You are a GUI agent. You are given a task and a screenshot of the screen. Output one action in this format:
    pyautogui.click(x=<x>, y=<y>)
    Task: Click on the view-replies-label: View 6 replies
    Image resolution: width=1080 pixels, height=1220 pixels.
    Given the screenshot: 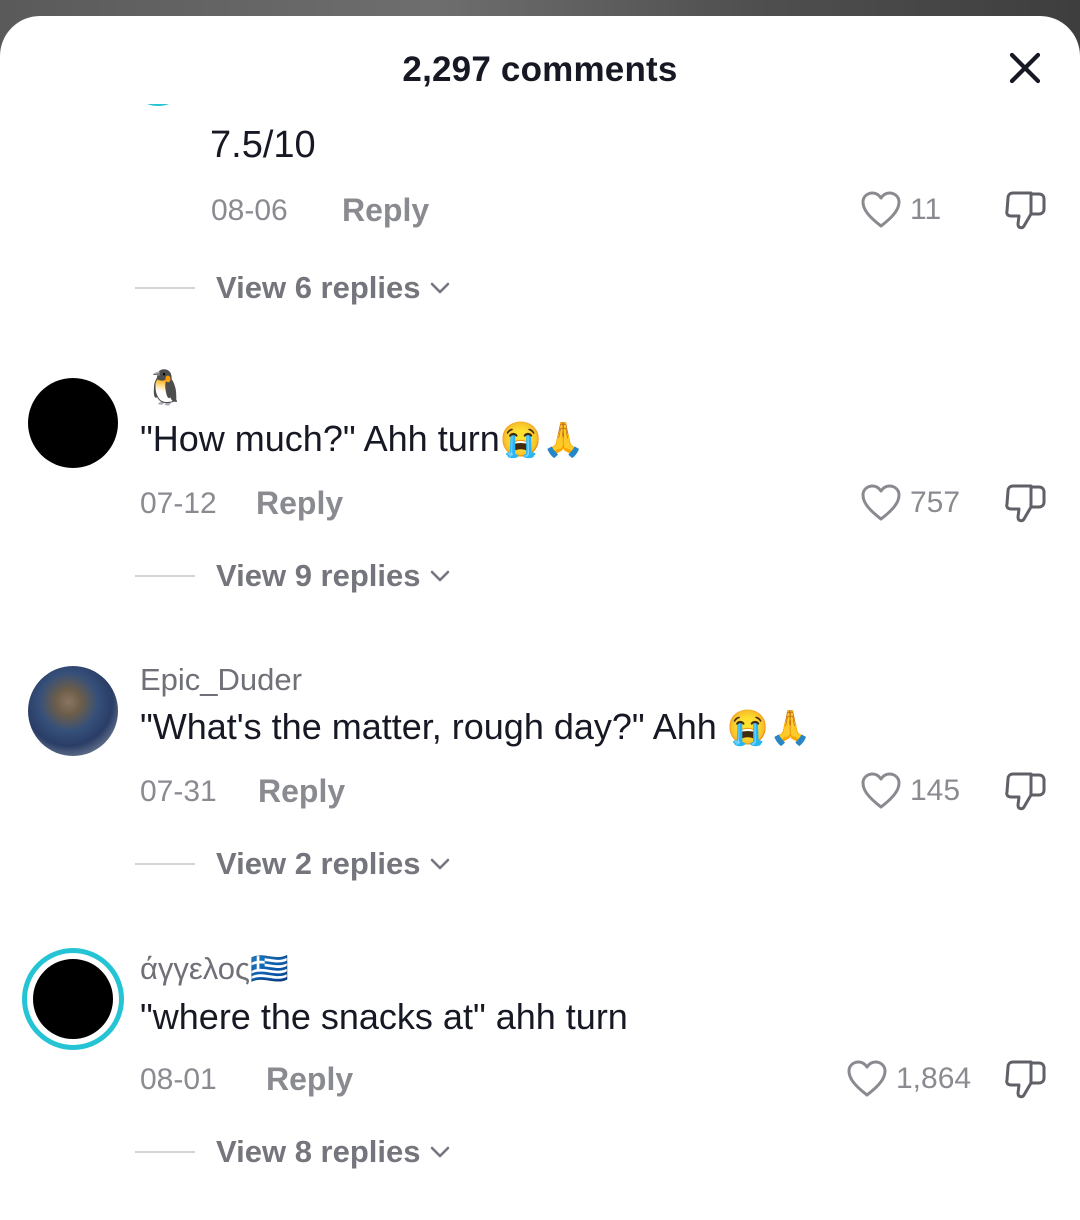 What is the action you would take?
    pyautogui.click(x=318, y=287)
    